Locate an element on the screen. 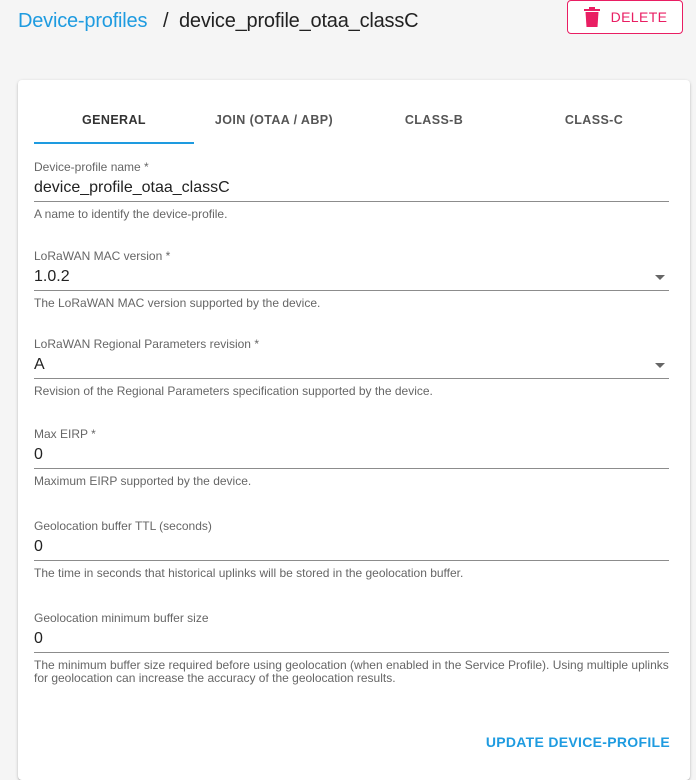  regional-params-label: LoRaWAN Regional Parameters revision * is located at coordinates (146, 344).